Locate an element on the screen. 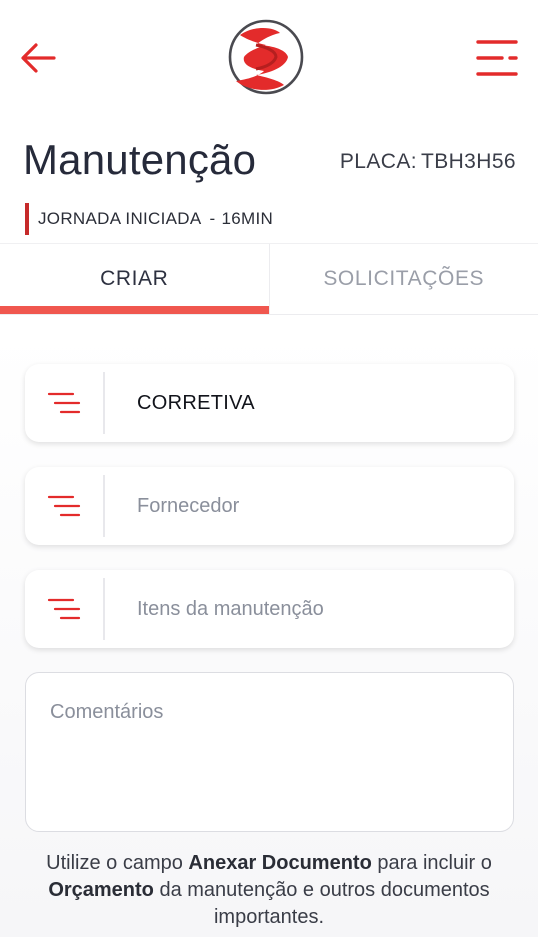 The image size is (538, 937). menu-button is located at coordinates (497, 58).